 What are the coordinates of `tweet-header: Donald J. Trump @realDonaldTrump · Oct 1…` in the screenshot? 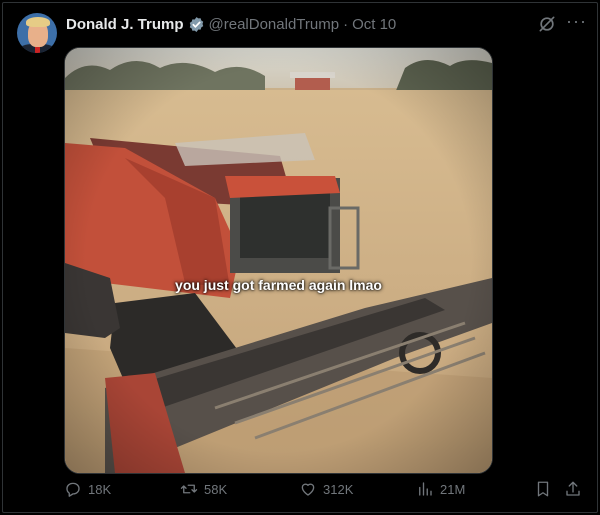 It's located at (231, 24).